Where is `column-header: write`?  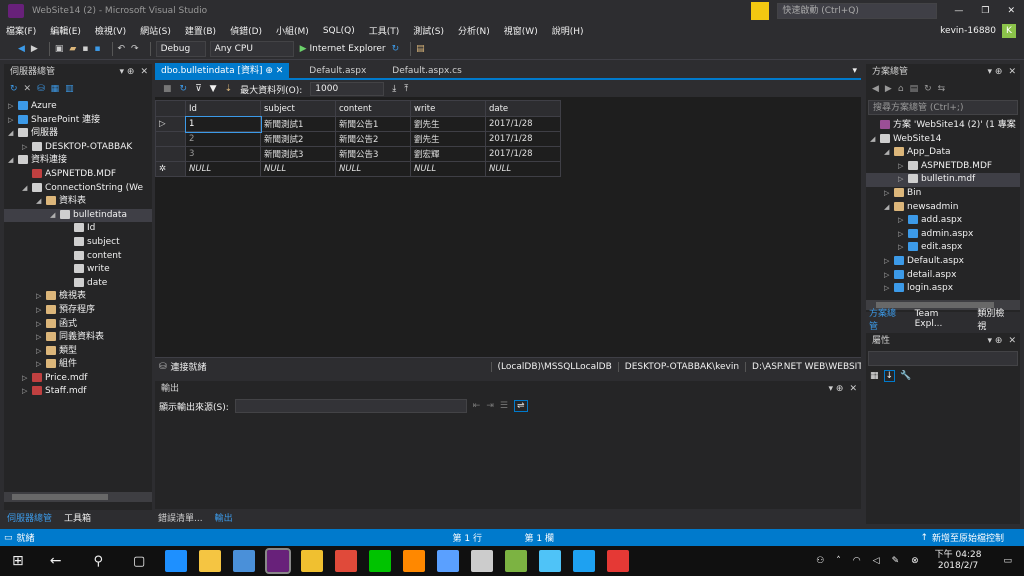
column-header: write is located at coordinates (448, 108).